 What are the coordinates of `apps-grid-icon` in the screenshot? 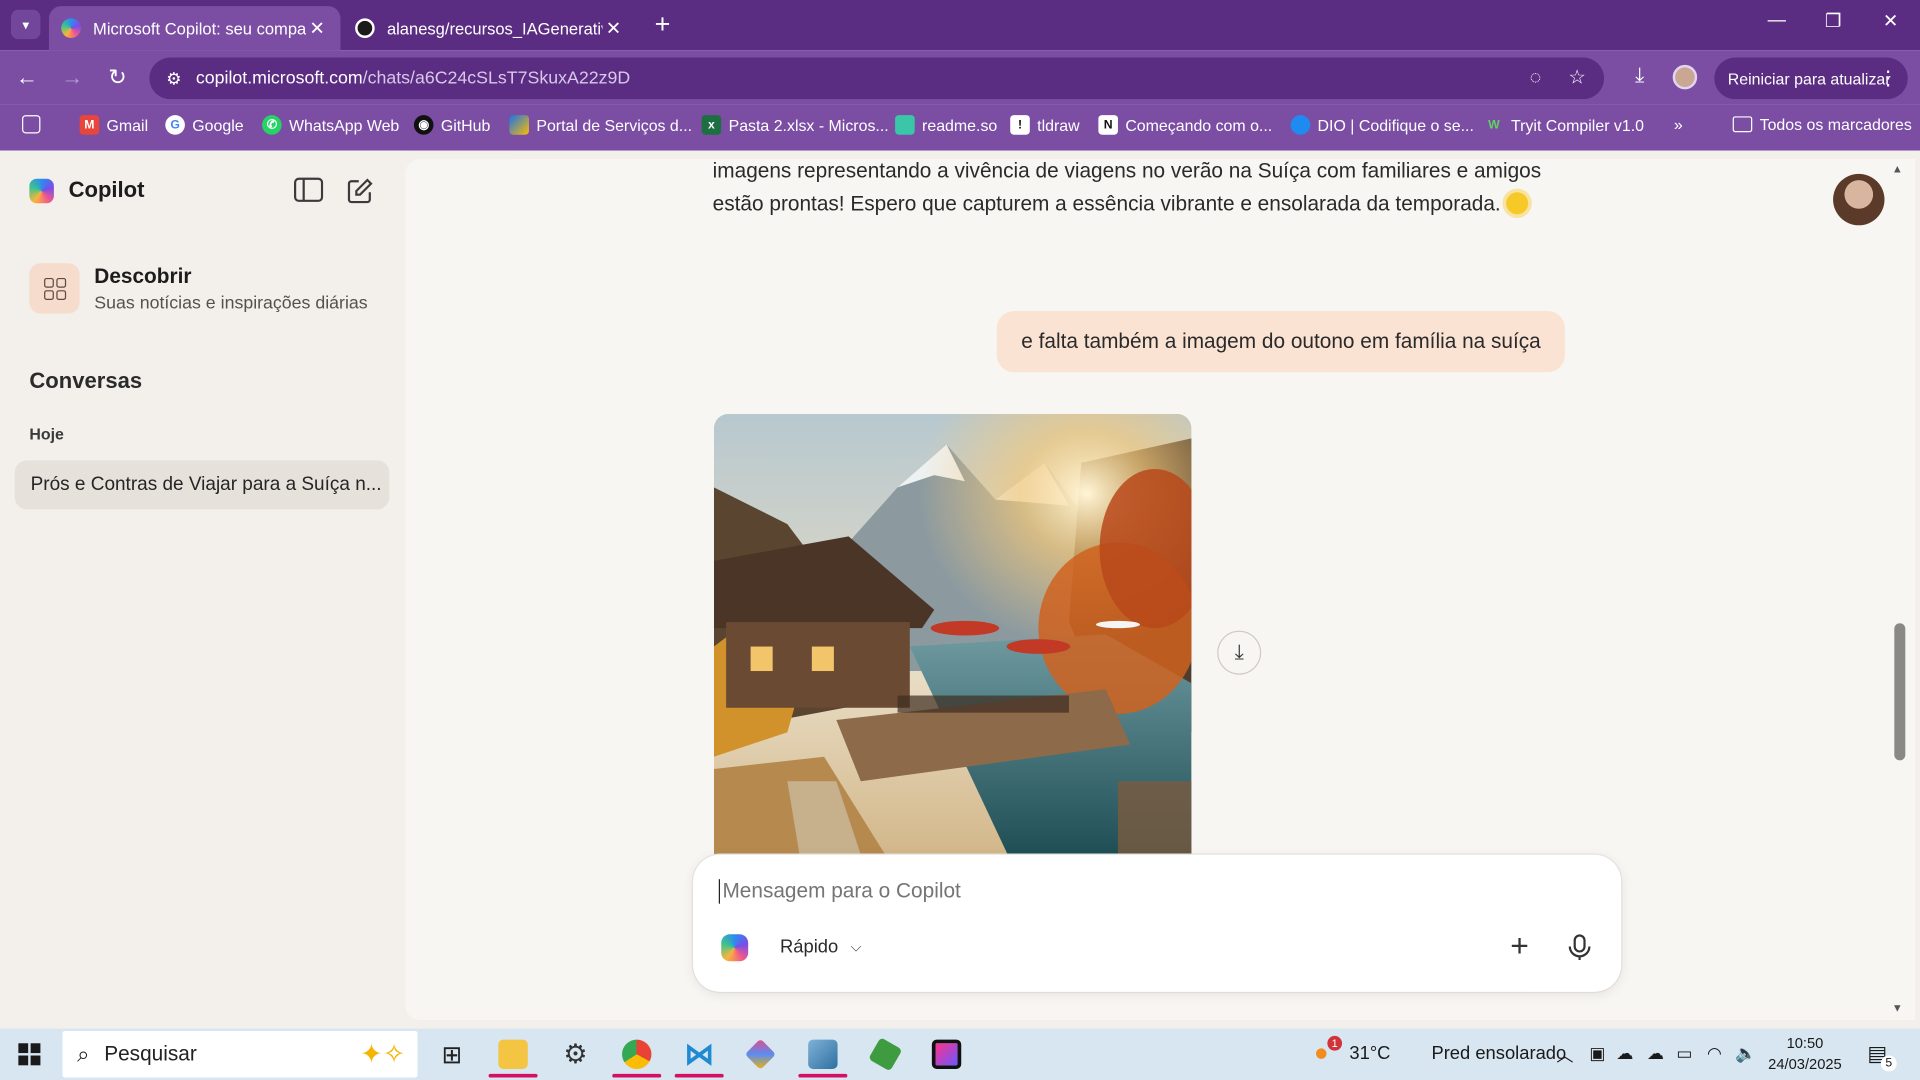 It's located at (35, 124).